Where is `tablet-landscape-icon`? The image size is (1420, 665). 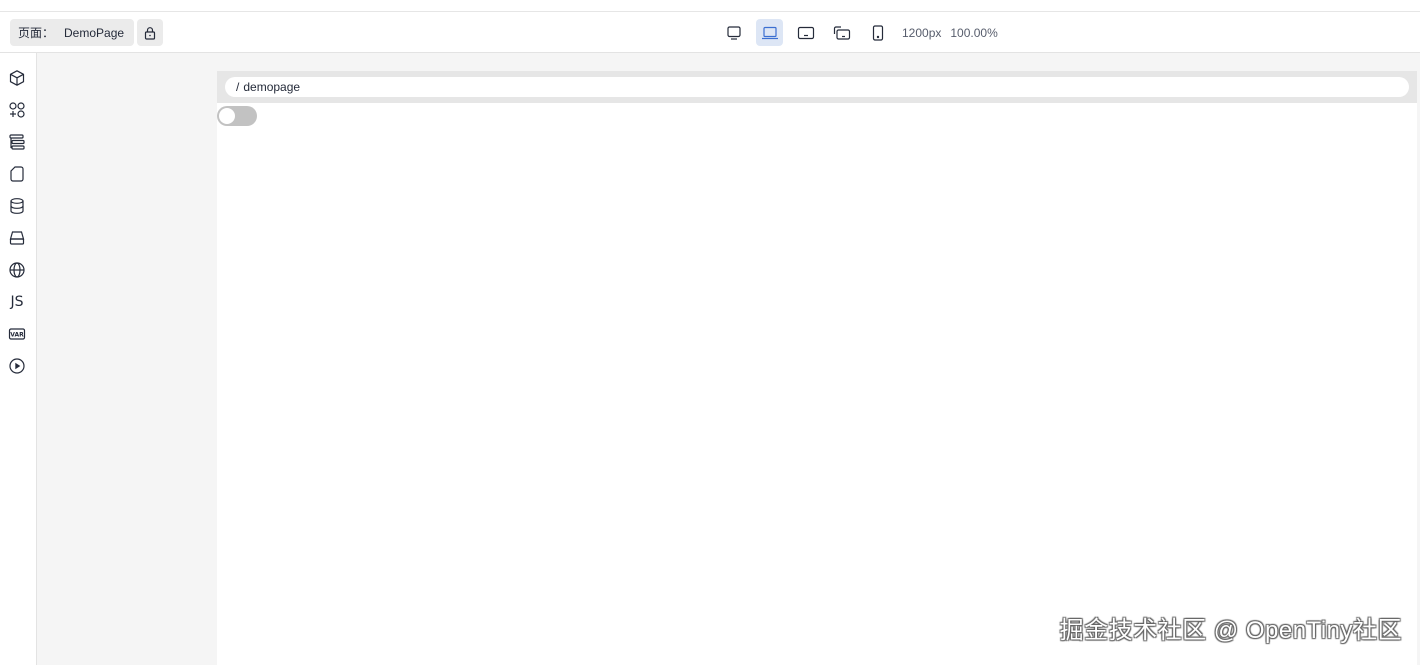
tablet-landscape-icon is located at coordinates (805, 32).